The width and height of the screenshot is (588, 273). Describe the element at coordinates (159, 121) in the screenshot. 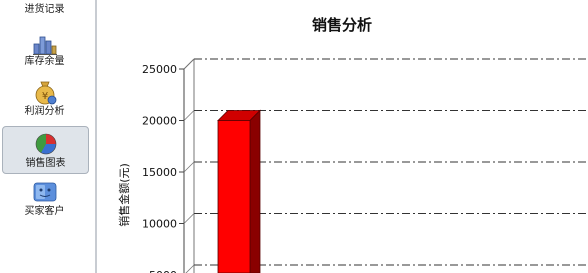

I see `y-tick-label: 20000` at that location.